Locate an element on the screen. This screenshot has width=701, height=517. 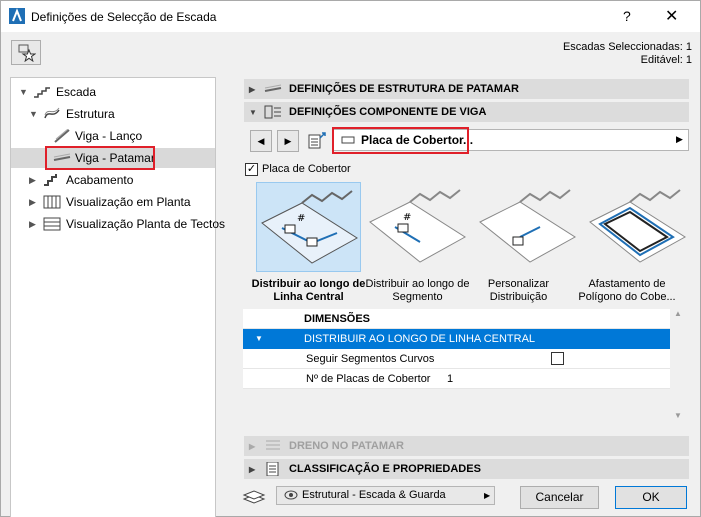
layers-icon is located at coordinates (254, 497).